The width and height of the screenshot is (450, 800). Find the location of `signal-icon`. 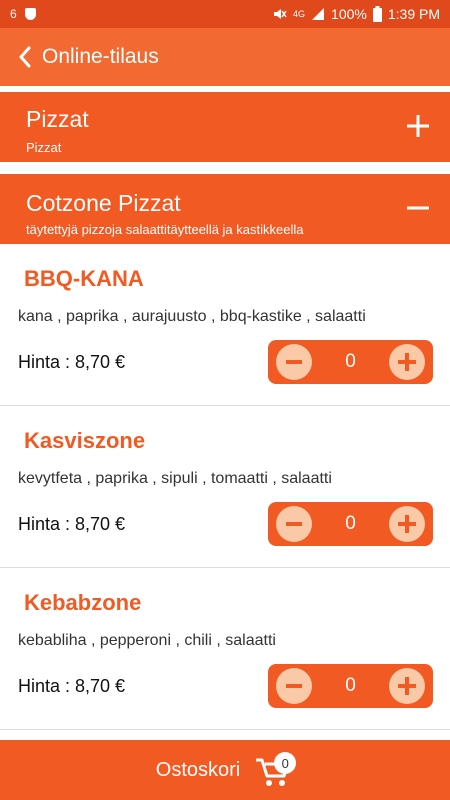

signal-icon is located at coordinates (318, 14).